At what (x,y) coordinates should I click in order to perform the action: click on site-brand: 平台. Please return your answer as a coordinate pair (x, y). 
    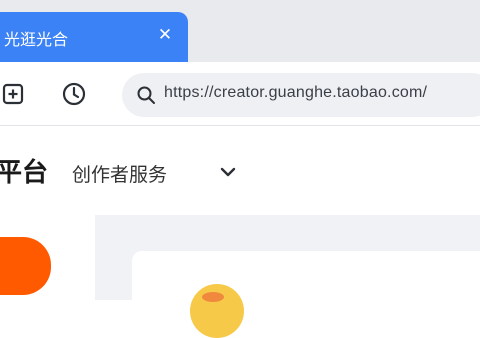
    Looking at the image, I should click on (24, 170).